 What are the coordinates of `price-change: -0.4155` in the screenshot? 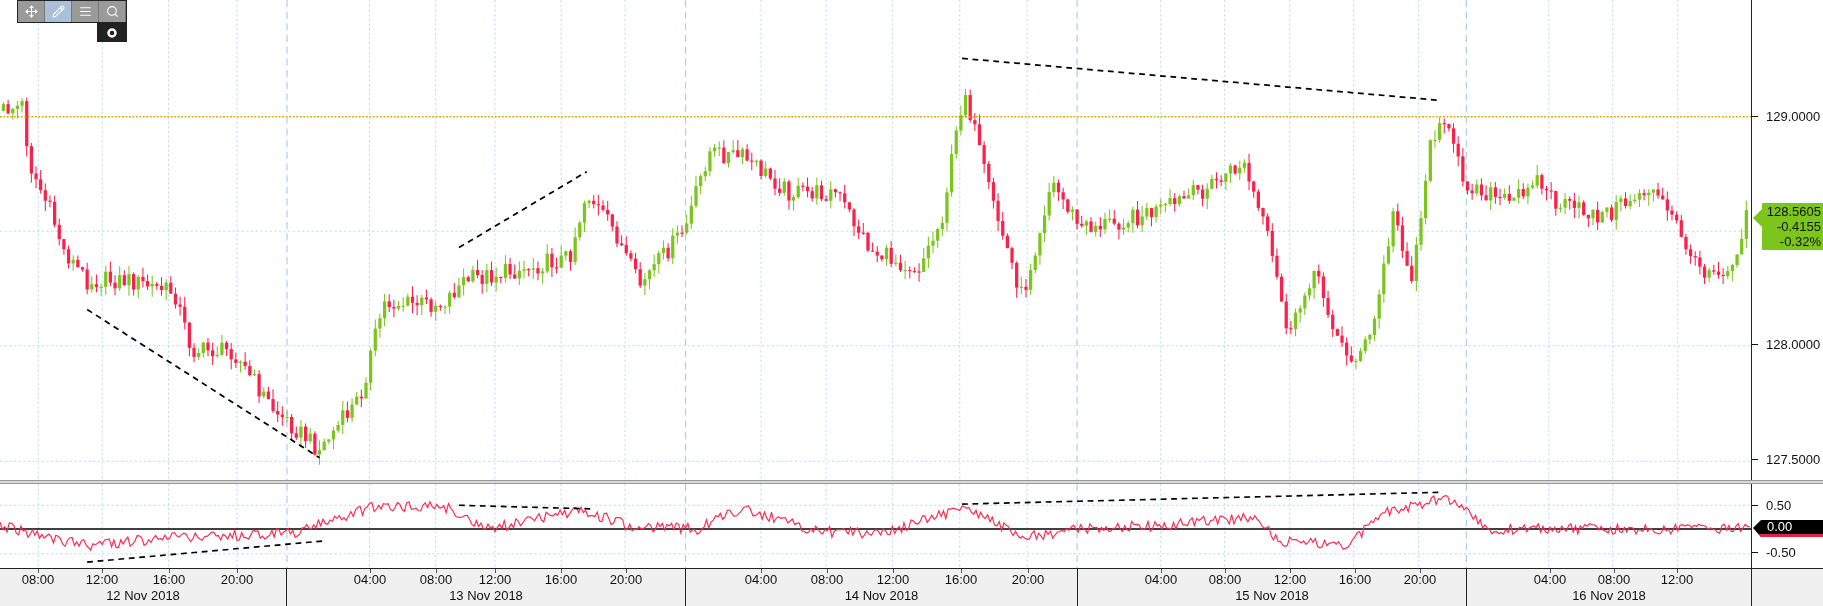 It's located at (1798, 226).